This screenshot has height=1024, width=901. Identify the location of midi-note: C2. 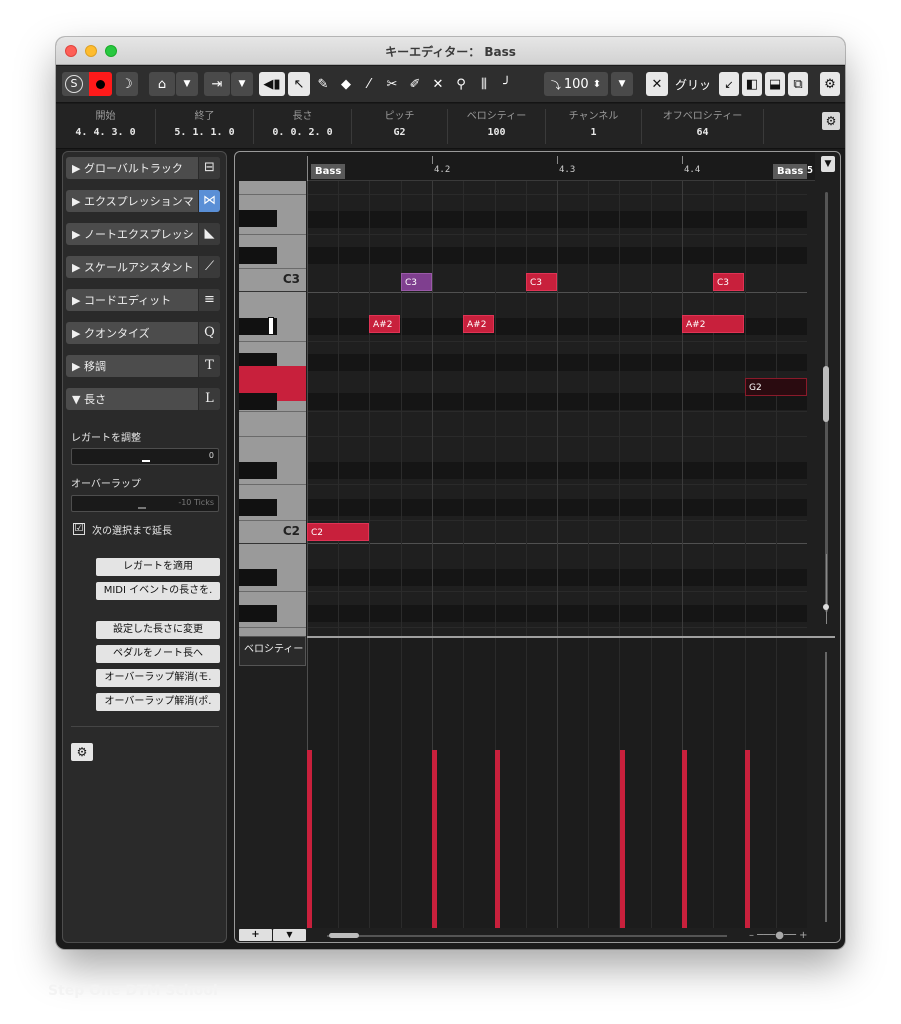
(338, 532).